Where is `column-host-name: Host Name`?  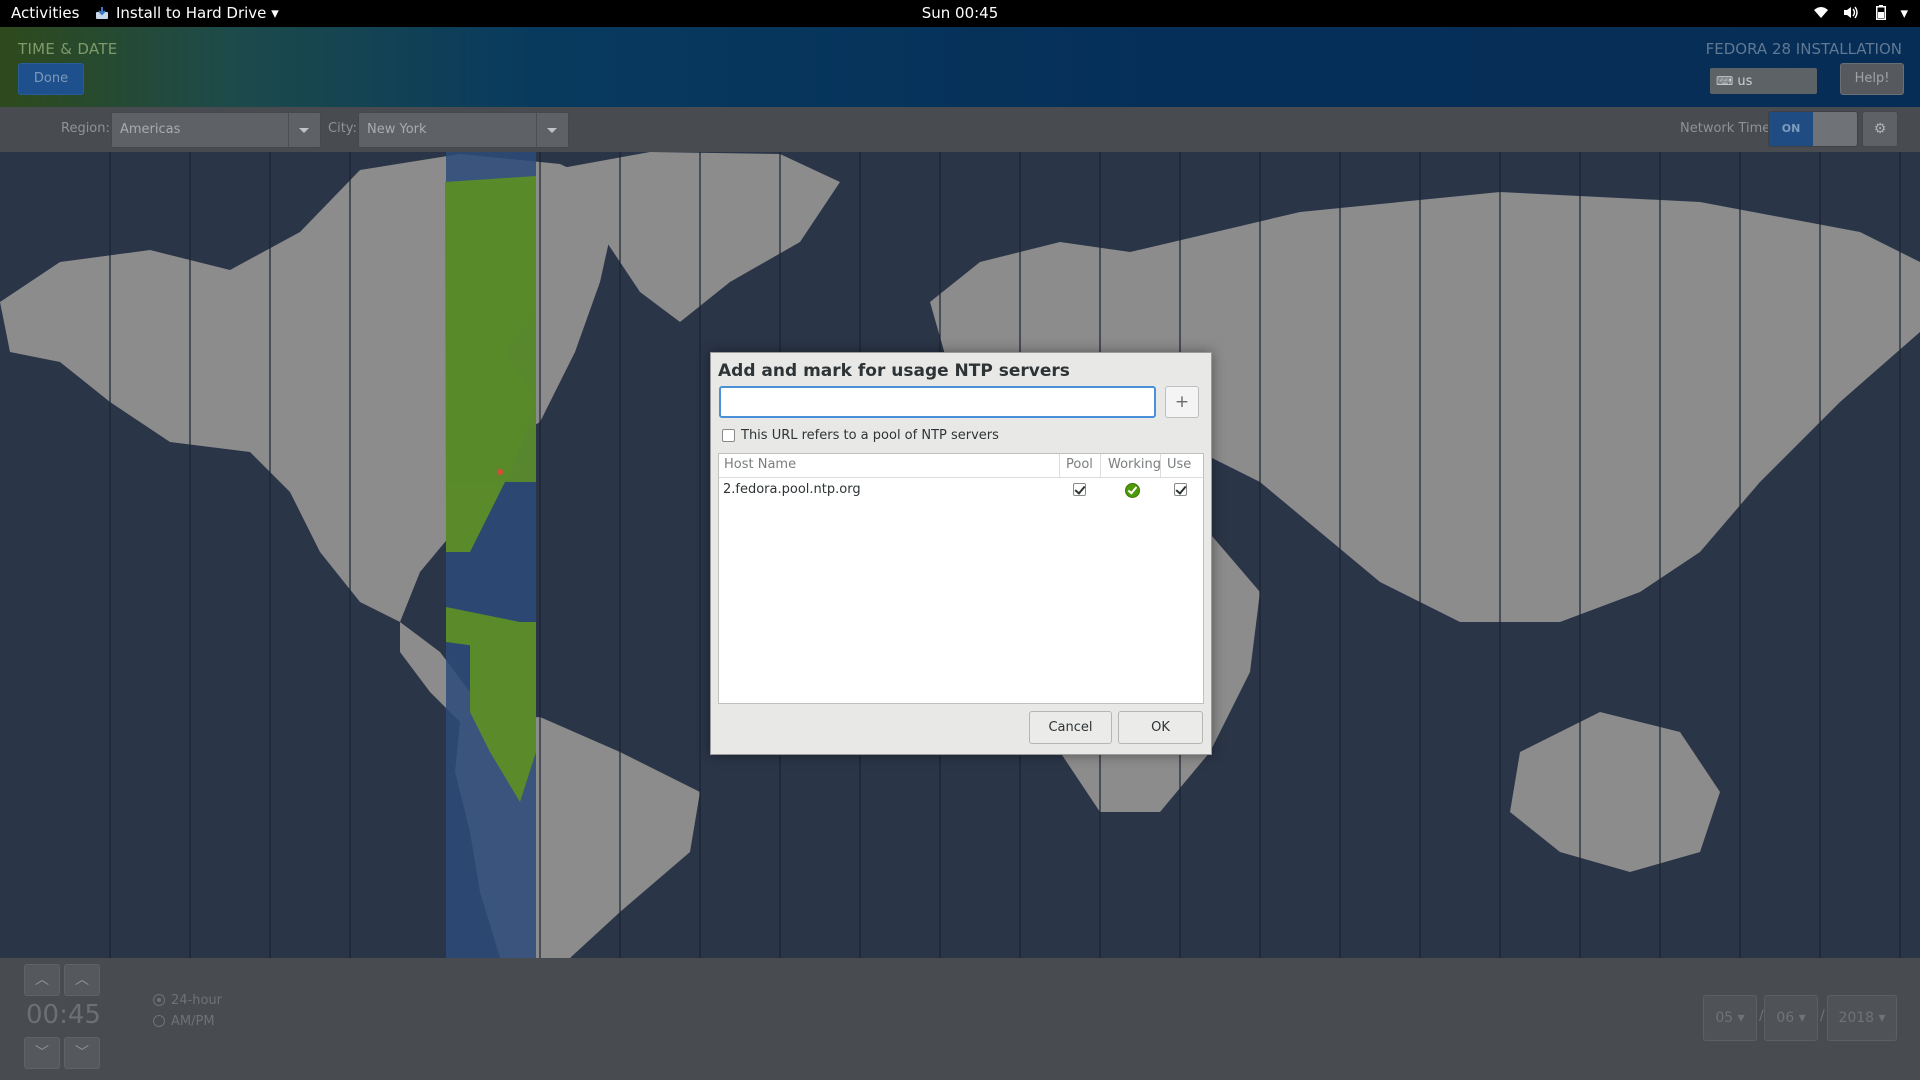
column-host-name: Host Name is located at coordinates (760, 464).